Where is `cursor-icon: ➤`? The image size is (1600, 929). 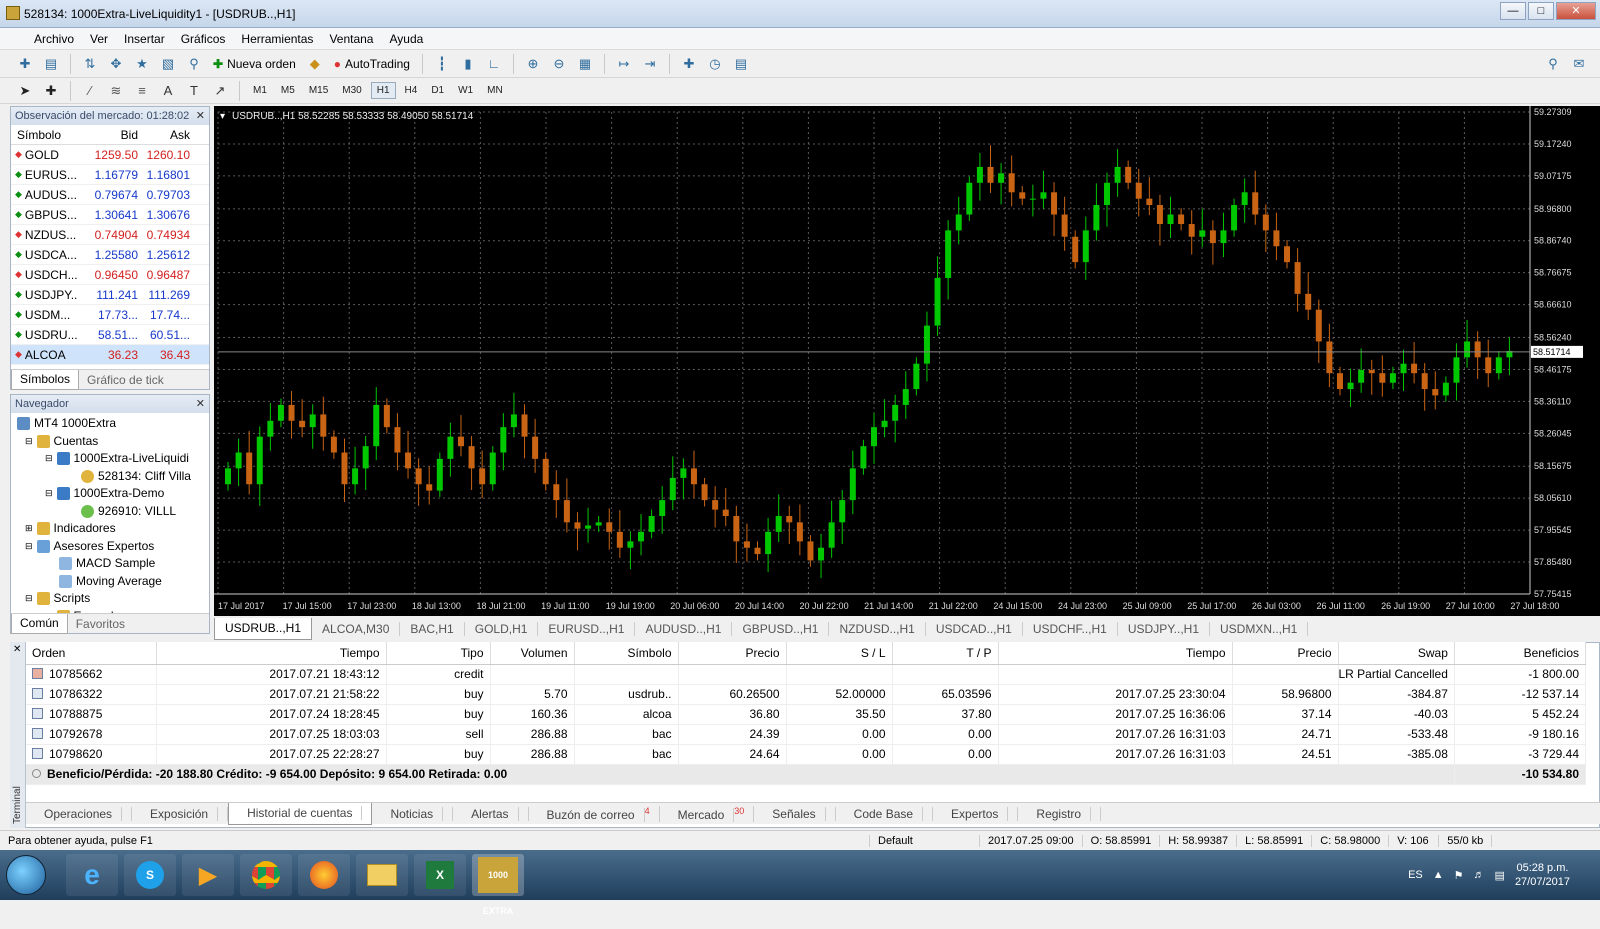
cursor-icon: ➤ is located at coordinates (25, 91).